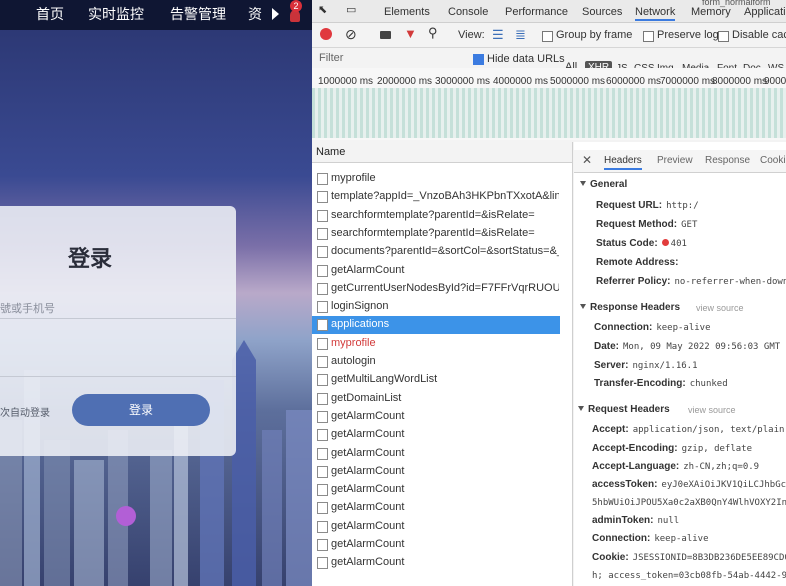 The height and width of the screenshot is (586, 786). Describe the element at coordinates (353, 342) in the screenshot. I see `request-name: myprofile` at that location.